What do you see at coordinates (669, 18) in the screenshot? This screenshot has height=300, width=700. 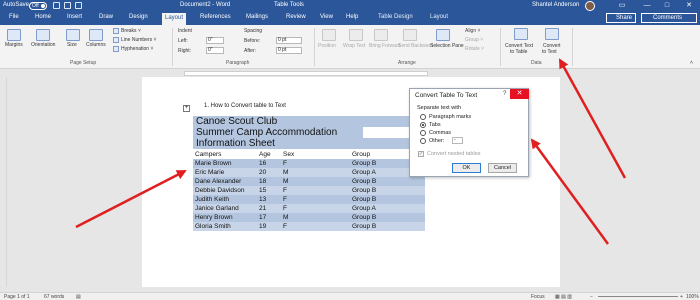 I see `comments-button: Comments` at bounding box center [669, 18].